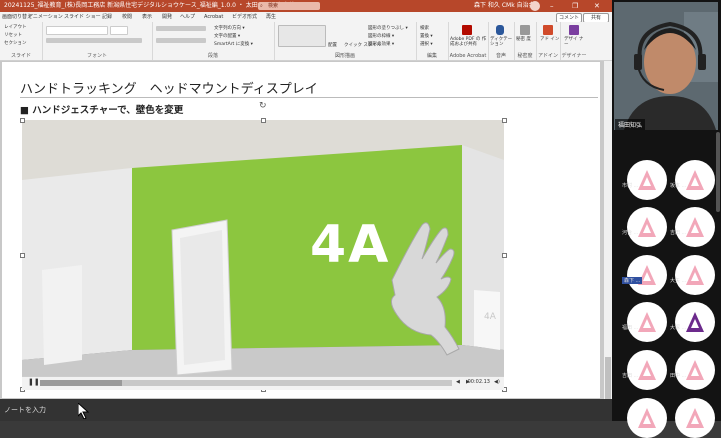  Describe the element at coordinates (381, 36) in the screenshot. I see `shape-outline-button: 図形の枠線 ▾` at that location.